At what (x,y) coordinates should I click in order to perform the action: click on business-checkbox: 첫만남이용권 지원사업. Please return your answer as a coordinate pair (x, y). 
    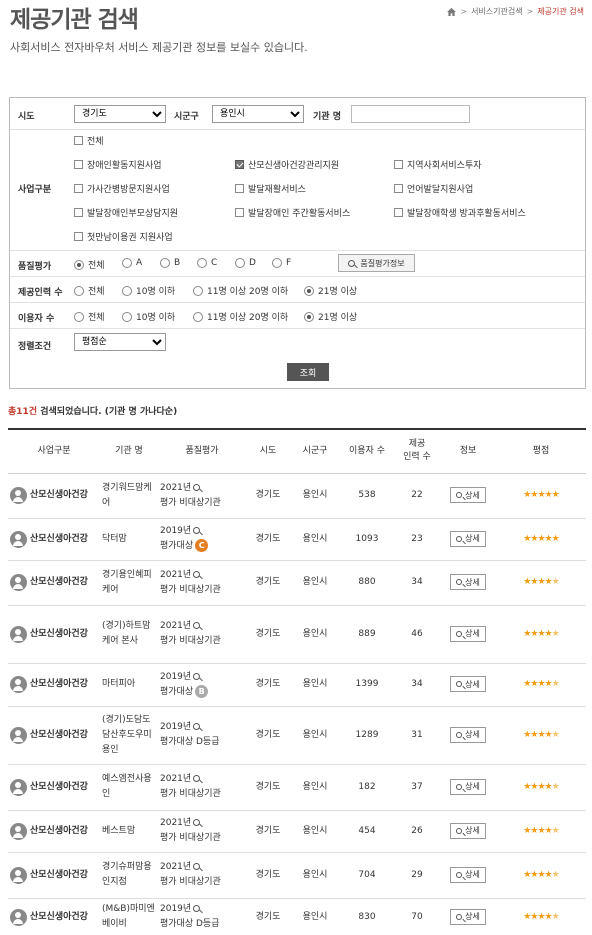
    Looking at the image, I should click on (123, 236).